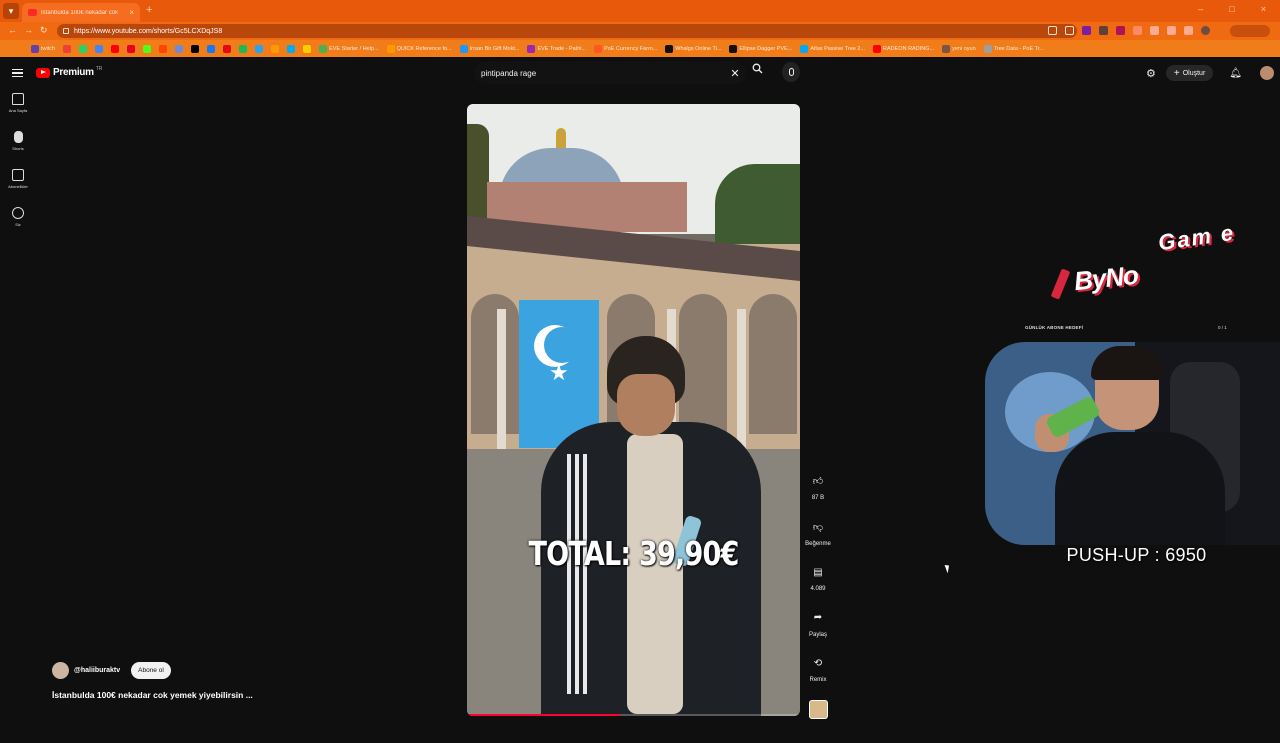  I want to click on bookmark-item: twitch, so click(43, 49).